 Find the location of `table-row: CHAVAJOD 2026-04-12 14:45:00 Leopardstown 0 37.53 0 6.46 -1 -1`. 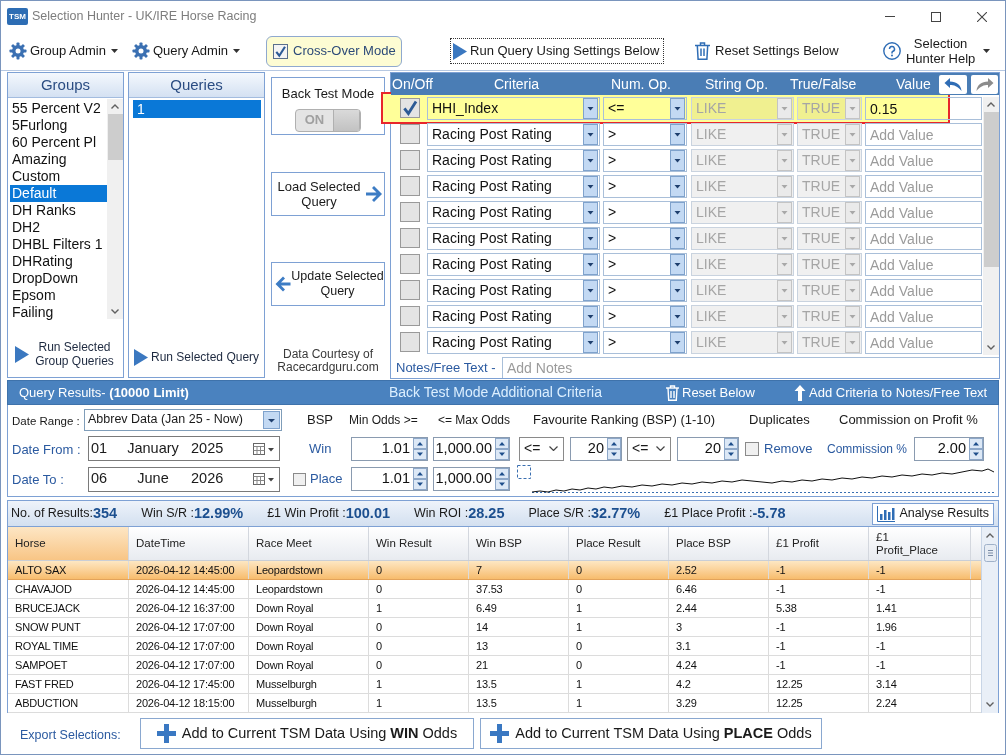

table-row: CHAVAJOD 2026-04-12 14:45:00 Leopardstown 0 37.53 0 6.46 -1 -1 is located at coordinates (494, 589).